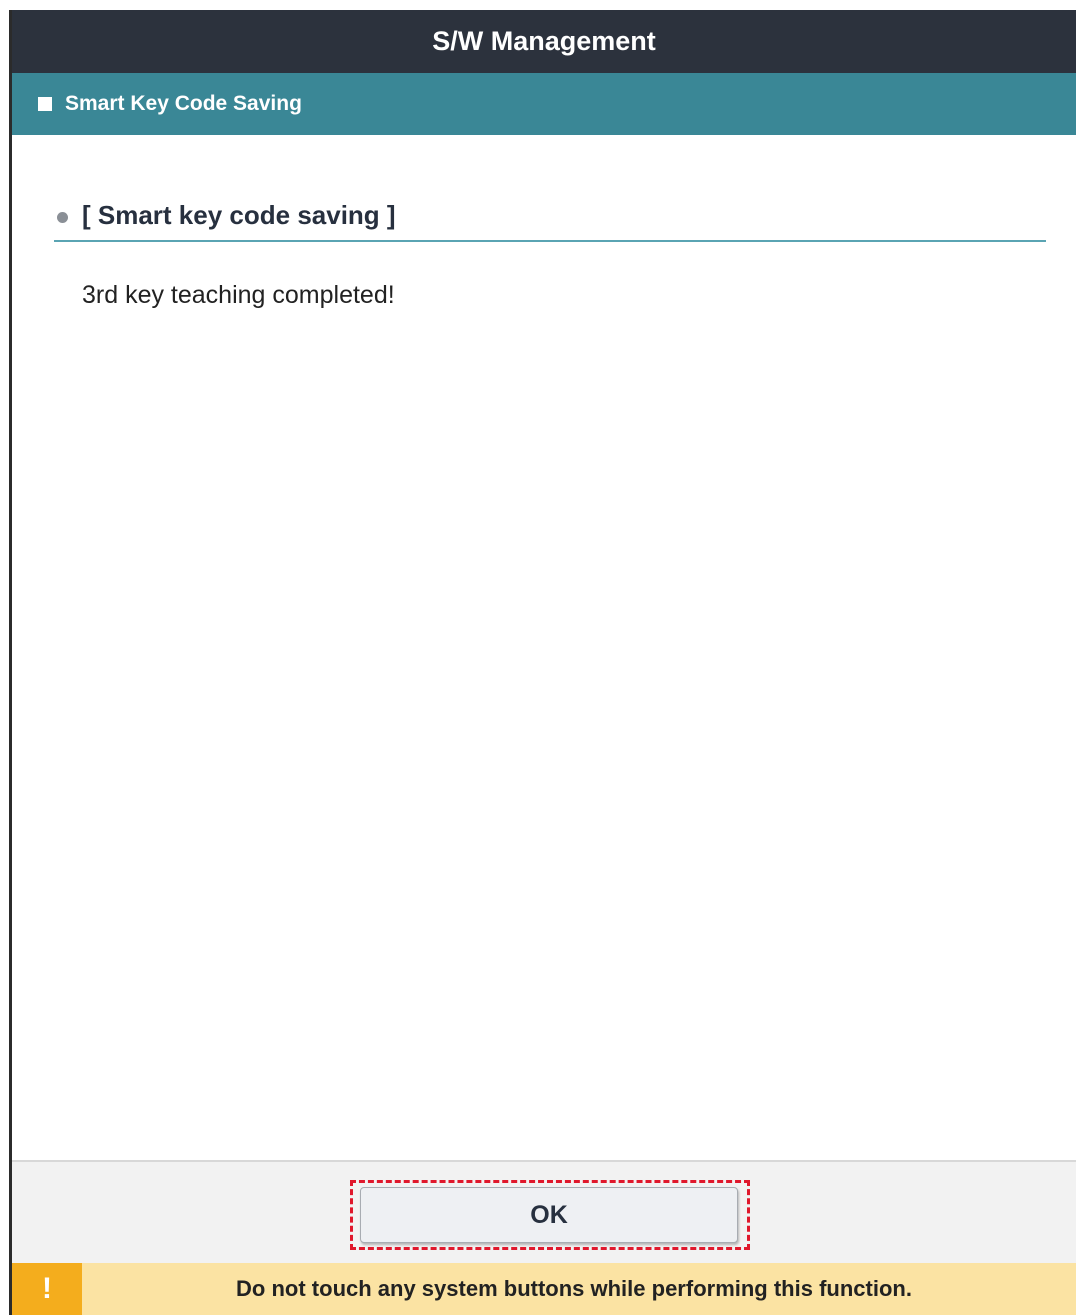  I want to click on section-heading-text: [ Smart key code saving ], so click(239, 214).